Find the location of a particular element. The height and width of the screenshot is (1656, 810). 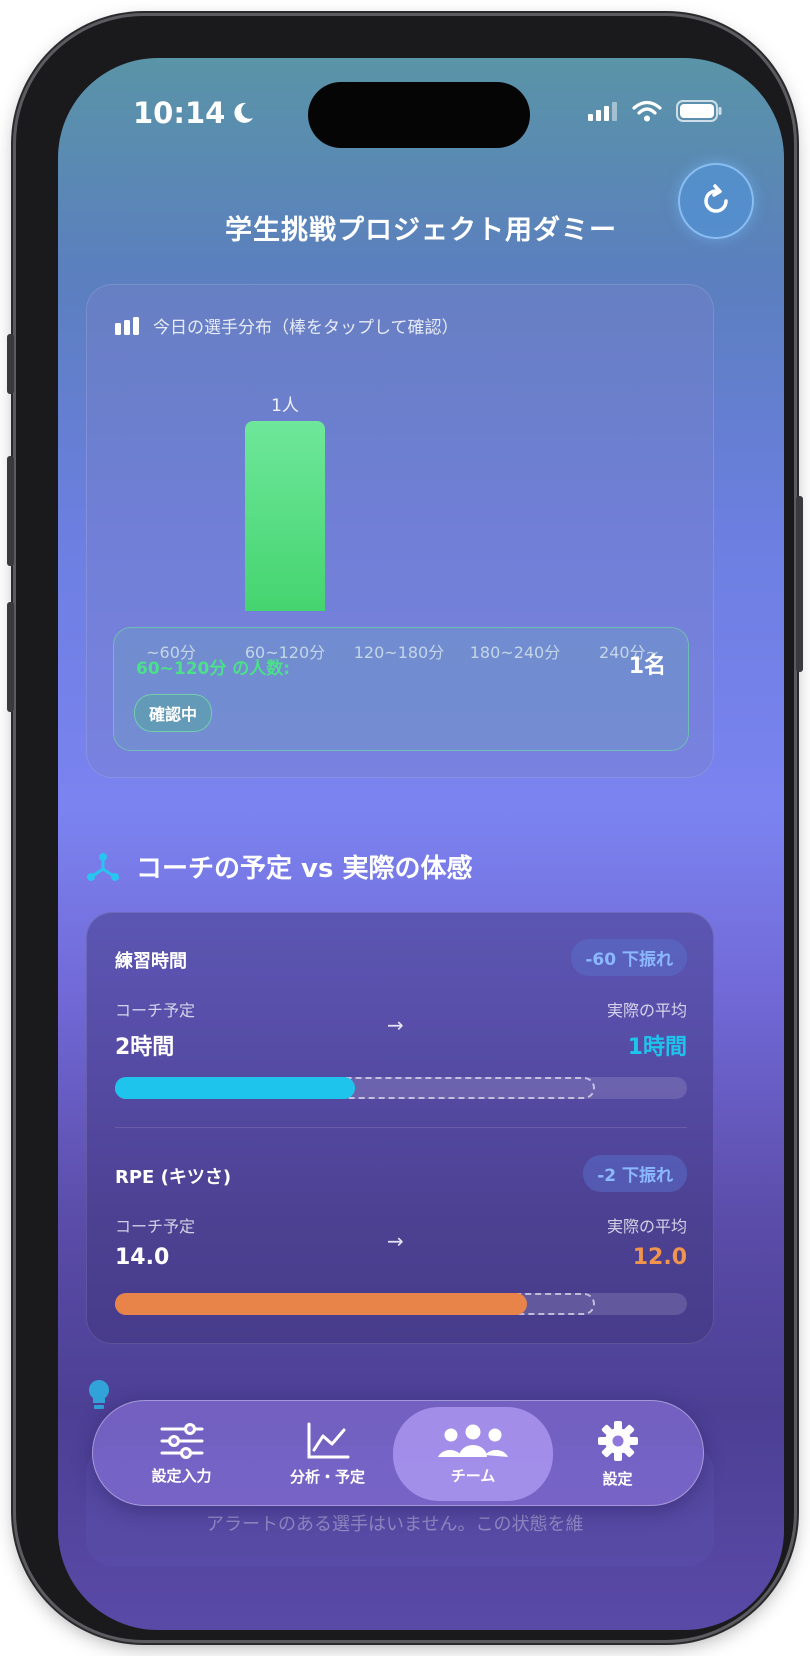

team-icon is located at coordinates (473, 1440).